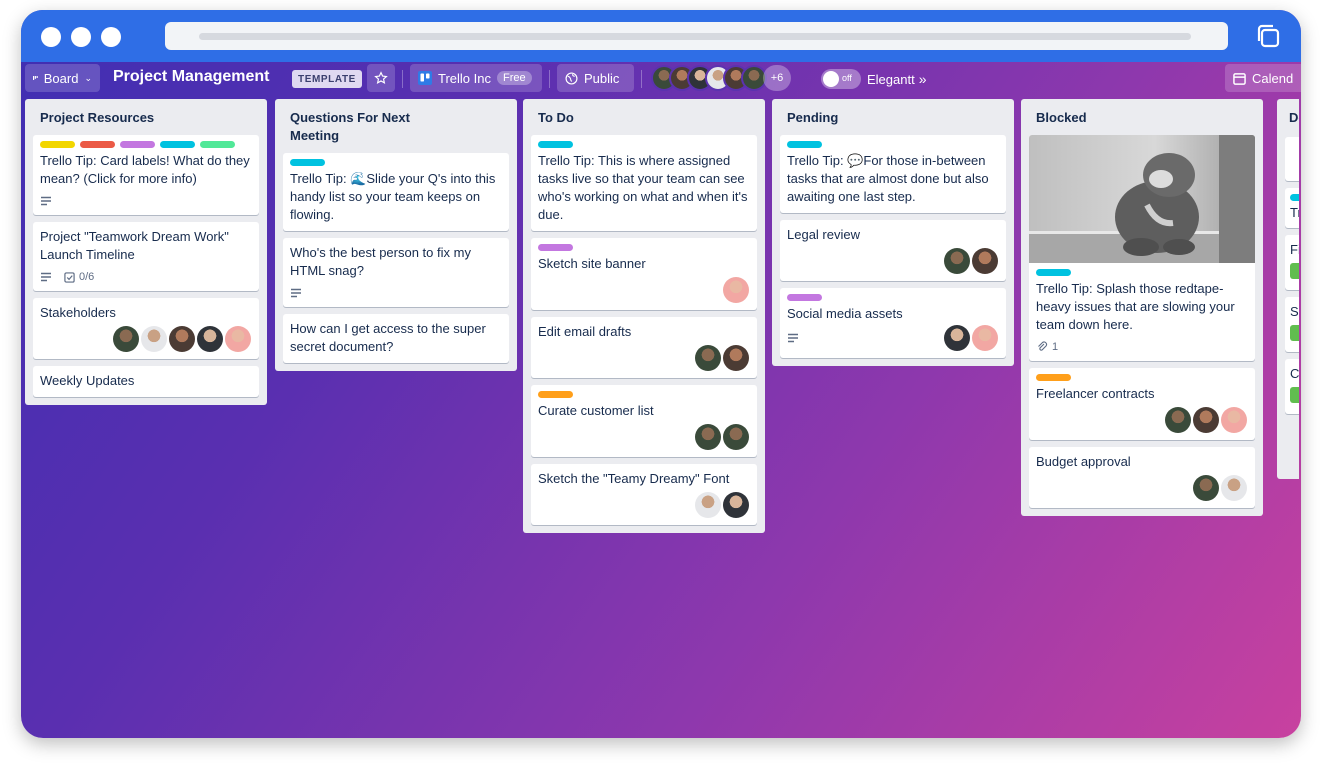 The image size is (1322, 769). I want to click on list-title: To Do, so click(644, 120).